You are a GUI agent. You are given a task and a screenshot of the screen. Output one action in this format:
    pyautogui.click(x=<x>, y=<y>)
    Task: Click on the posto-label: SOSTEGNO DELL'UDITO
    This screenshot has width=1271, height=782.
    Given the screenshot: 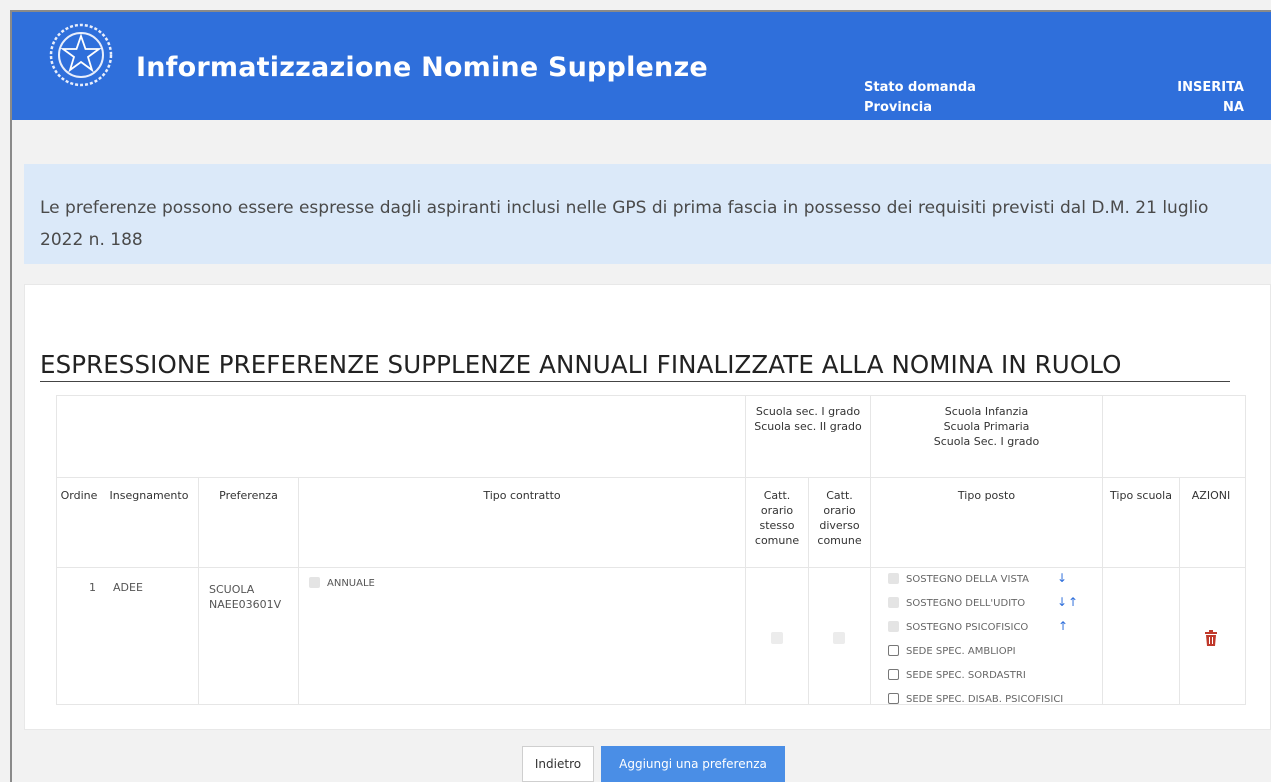 What is the action you would take?
    pyautogui.click(x=966, y=603)
    